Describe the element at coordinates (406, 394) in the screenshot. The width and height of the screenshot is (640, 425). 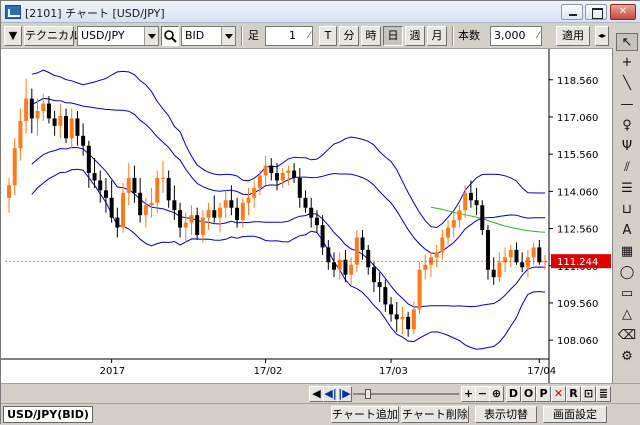
I see `chart-scrollbar` at that location.